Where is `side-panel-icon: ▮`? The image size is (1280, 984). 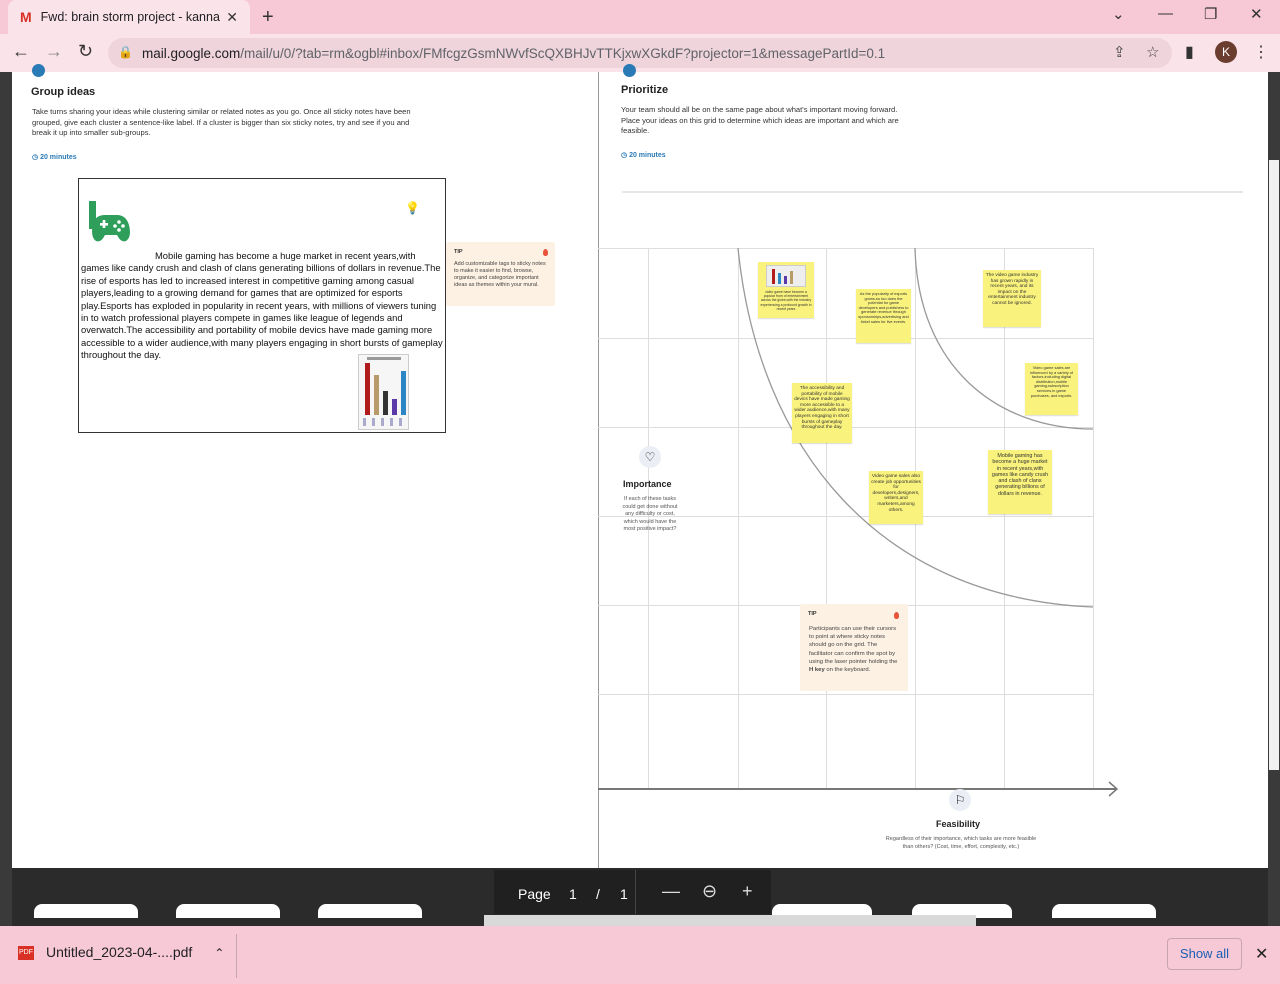
side-panel-icon: ▮ is located at coordinates (1189, 52).